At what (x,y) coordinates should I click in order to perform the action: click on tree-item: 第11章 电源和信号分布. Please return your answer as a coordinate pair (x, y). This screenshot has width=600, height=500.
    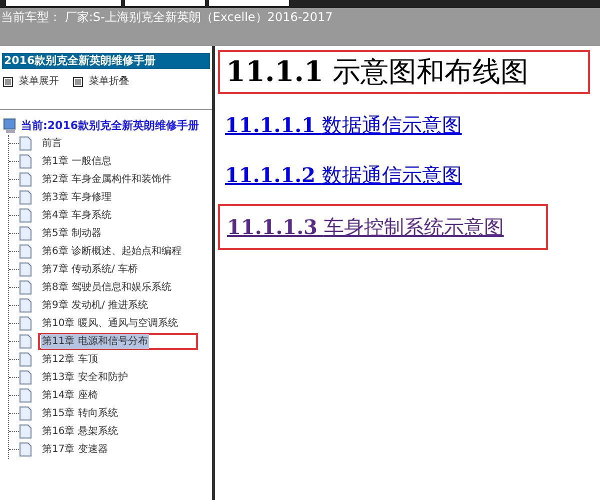
    Looking at the image, I should click on (95, 341).